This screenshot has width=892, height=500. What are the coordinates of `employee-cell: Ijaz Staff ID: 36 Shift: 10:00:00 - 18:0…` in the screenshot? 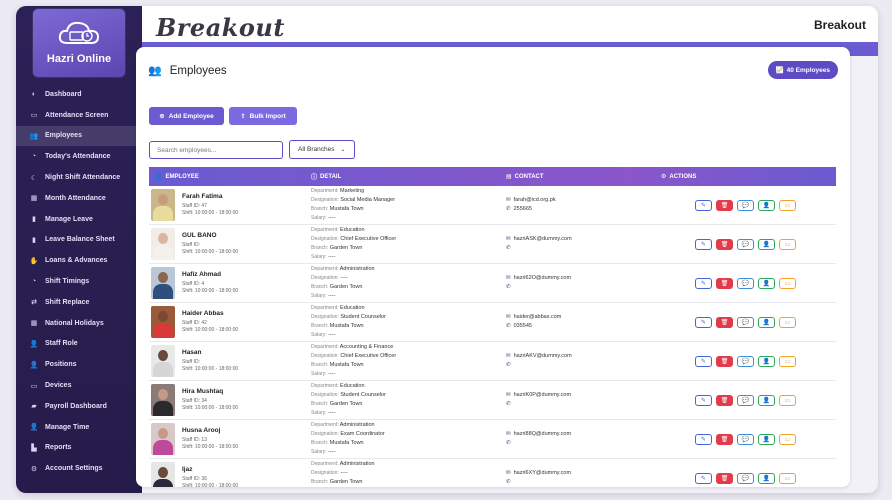 It's located at (227, 474).